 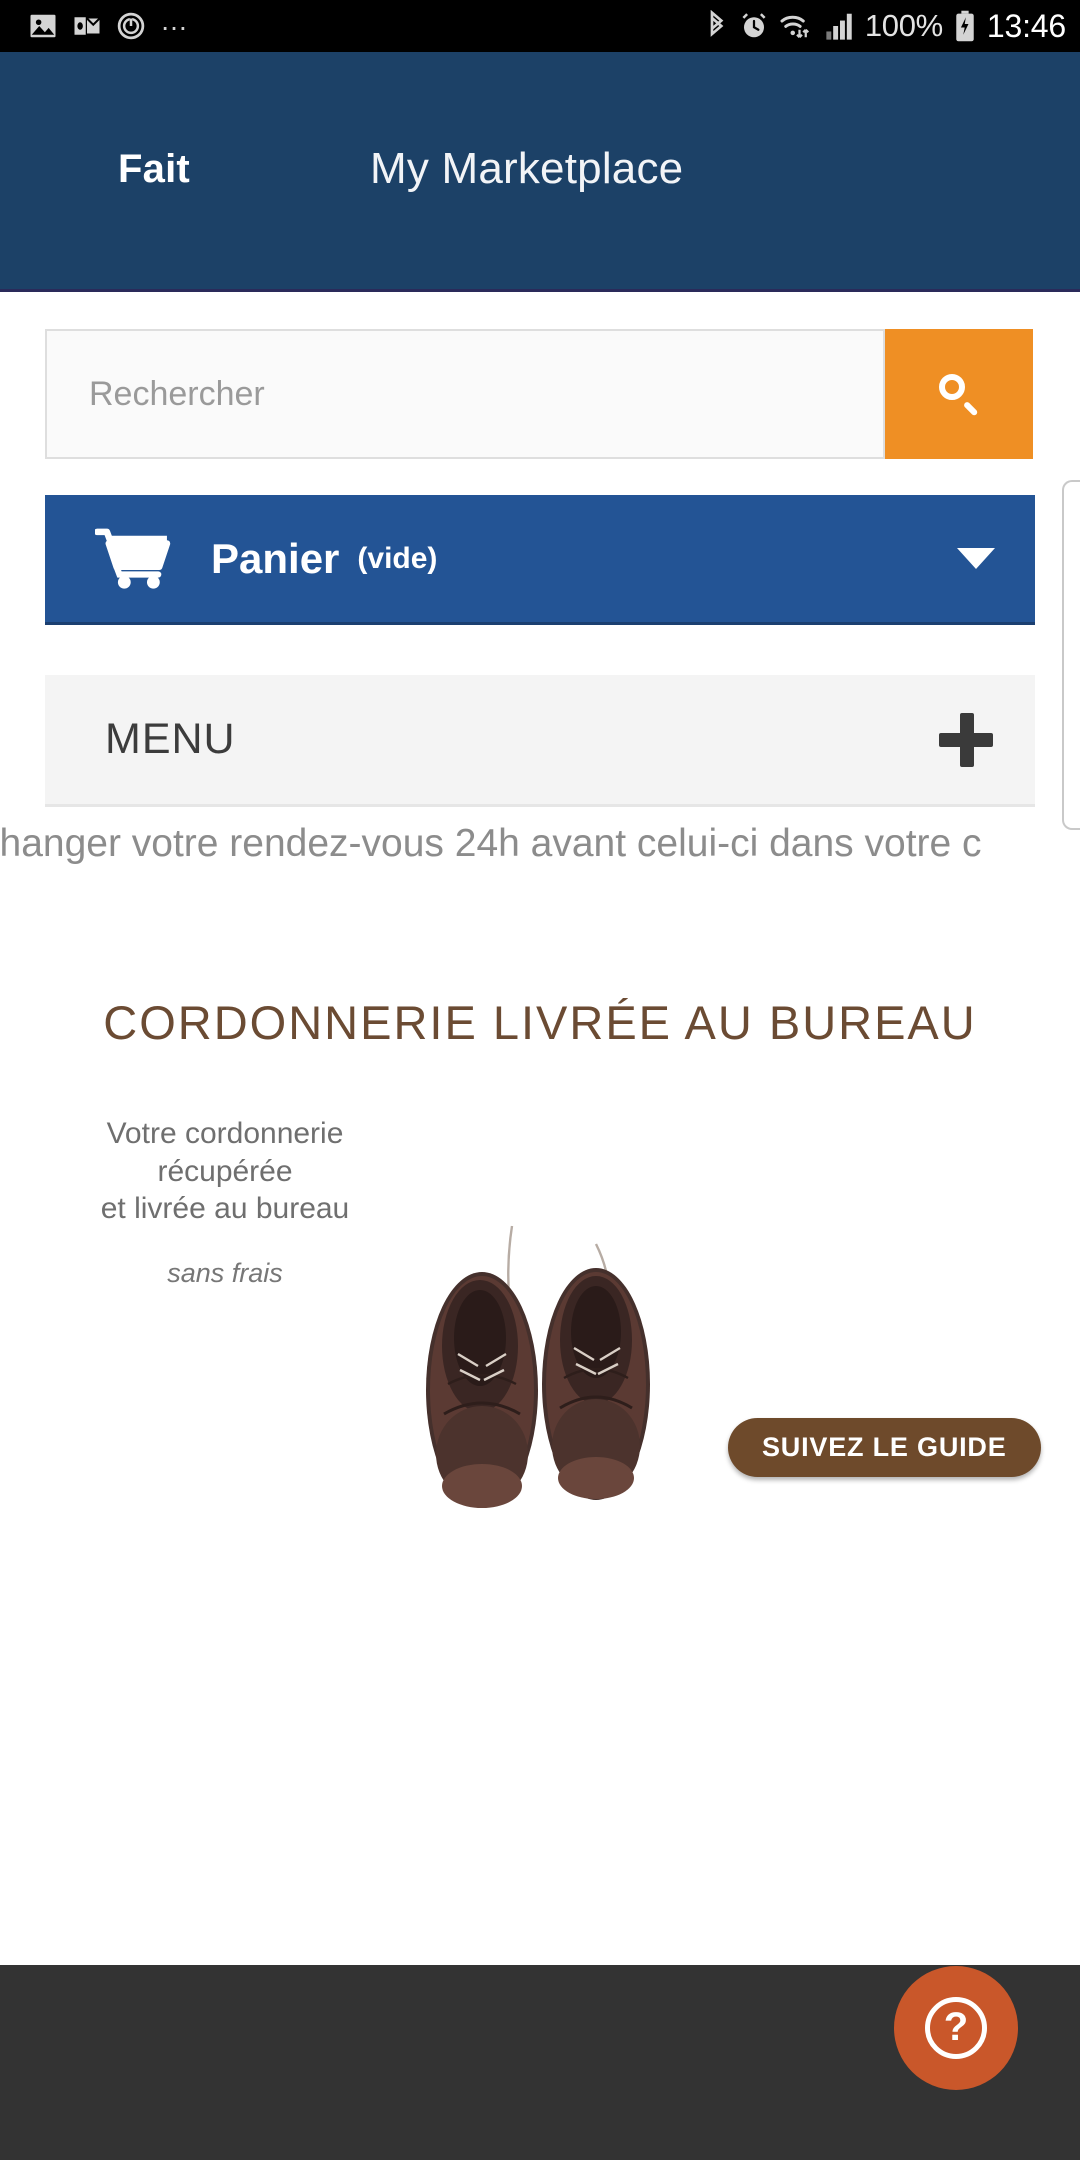 I want to click on bluetooth-icon, so click(x=716, y=26).